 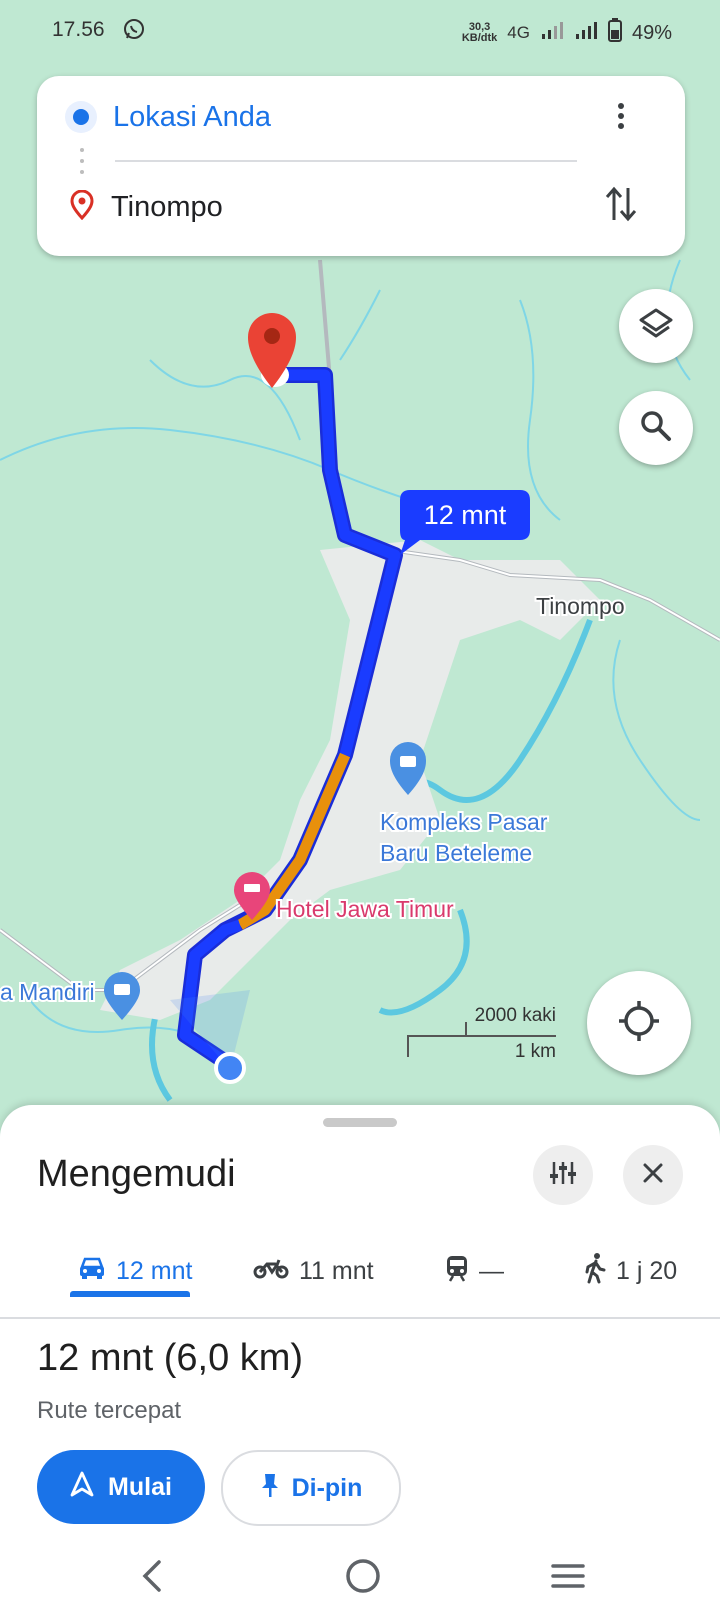 I want to click on sliders-icon, so click(x=563, y=1175).